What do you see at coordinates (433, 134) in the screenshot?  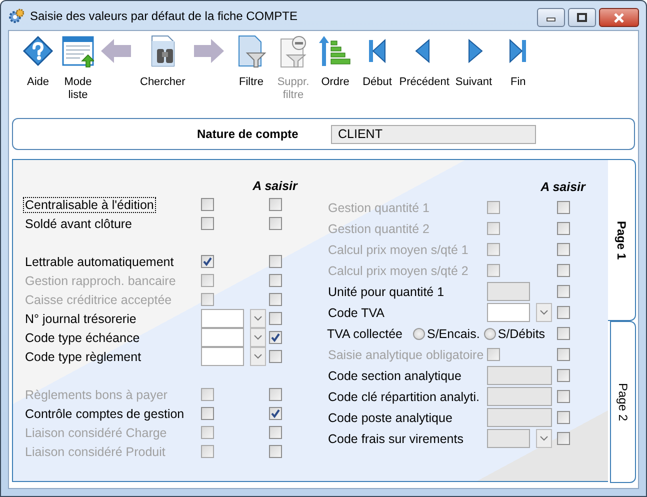 I see `input-field: CLIENT` at bounding box center [433, 134].